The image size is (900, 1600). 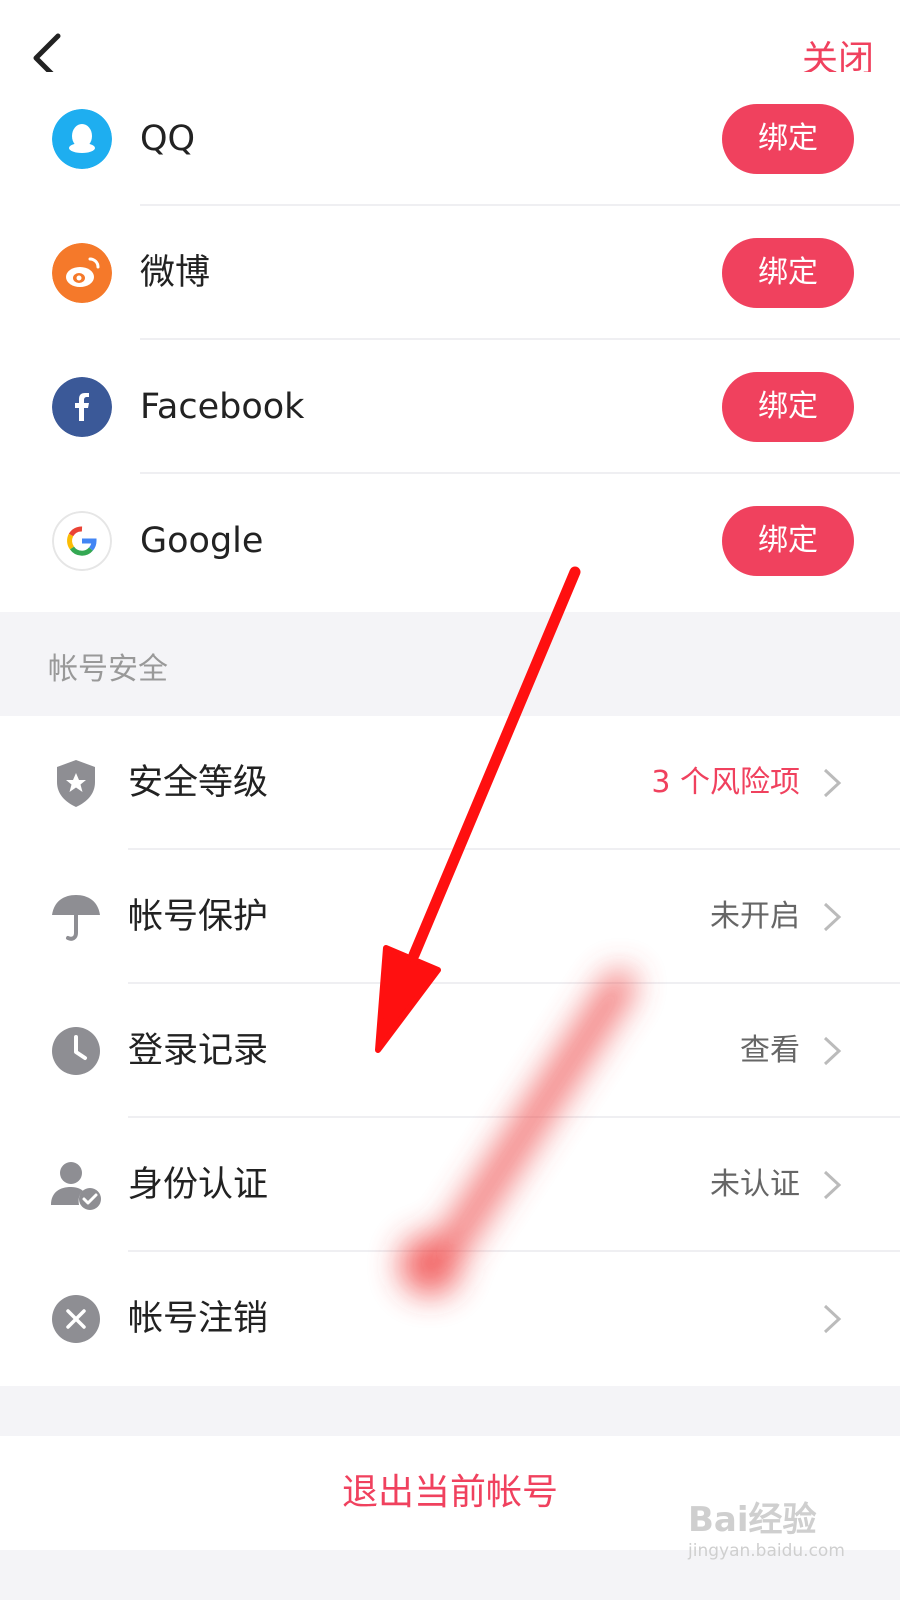 What do you see at coordinates (725, 782) in the screenshot?
I see `risk-count: 3 个风险项` at bounding box center [725, 782].